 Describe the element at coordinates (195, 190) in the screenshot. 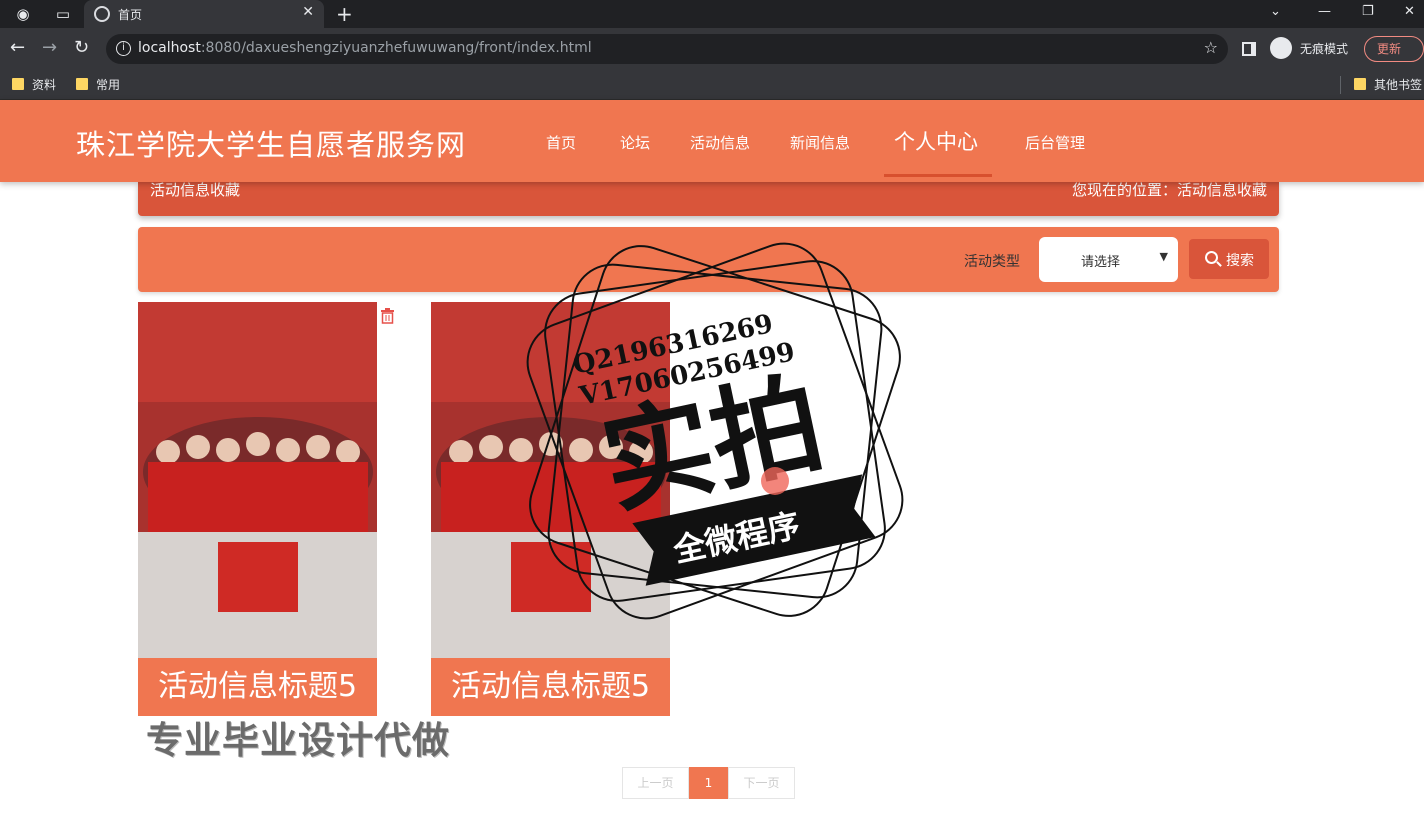

I see `section-title: 活动信息收藏` at that location.